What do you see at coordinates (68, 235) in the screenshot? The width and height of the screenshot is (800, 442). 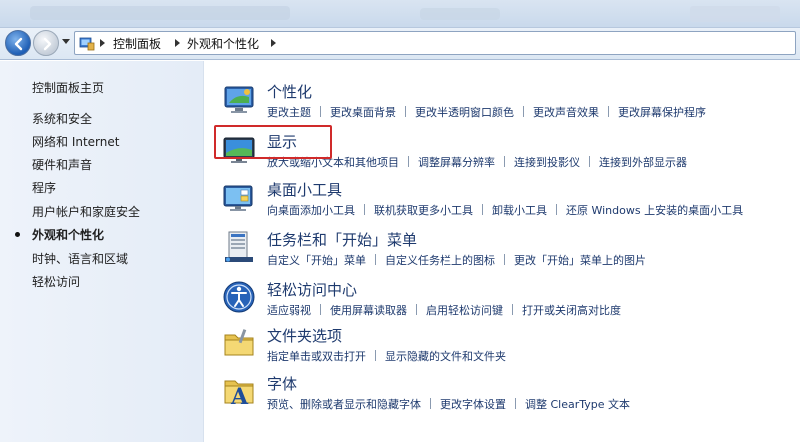 I see `sidebar-item-appearance: 外观和个性化` at bounding box center [68, 235].